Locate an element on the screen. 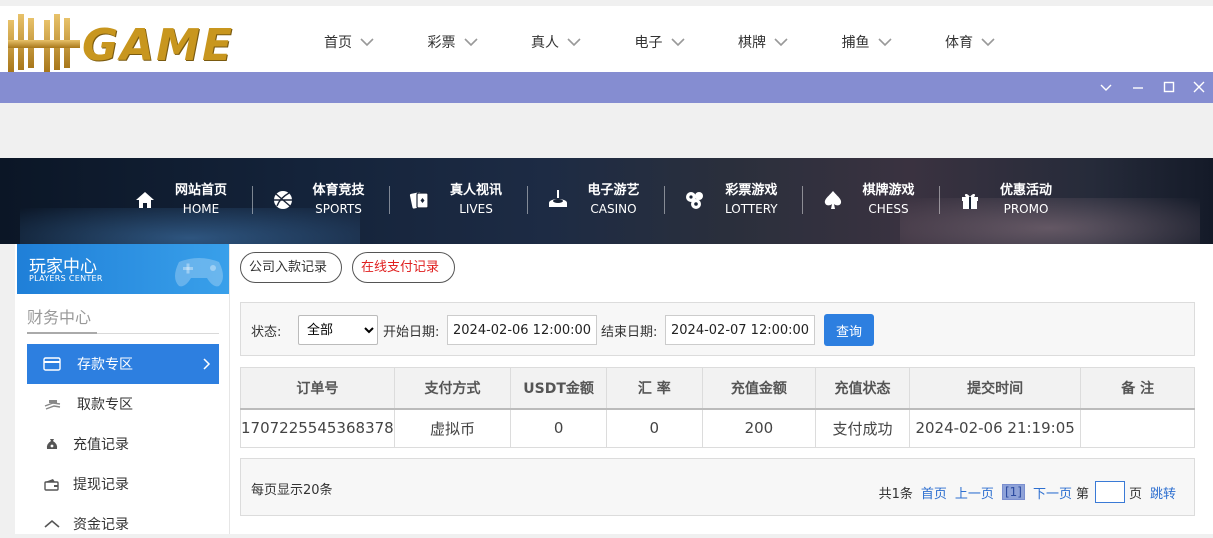 This screenshot has width=1213, height=538. top-nav-lottery: 彩票 is located at coordinates (480, 42).